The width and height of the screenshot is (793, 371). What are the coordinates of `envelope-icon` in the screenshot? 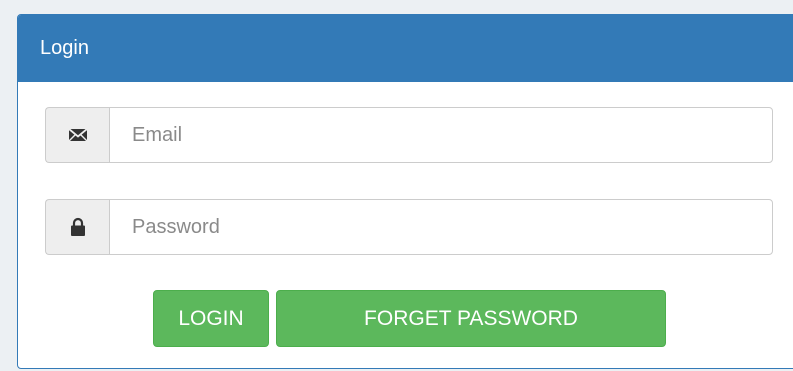 It's located at (77, 135).